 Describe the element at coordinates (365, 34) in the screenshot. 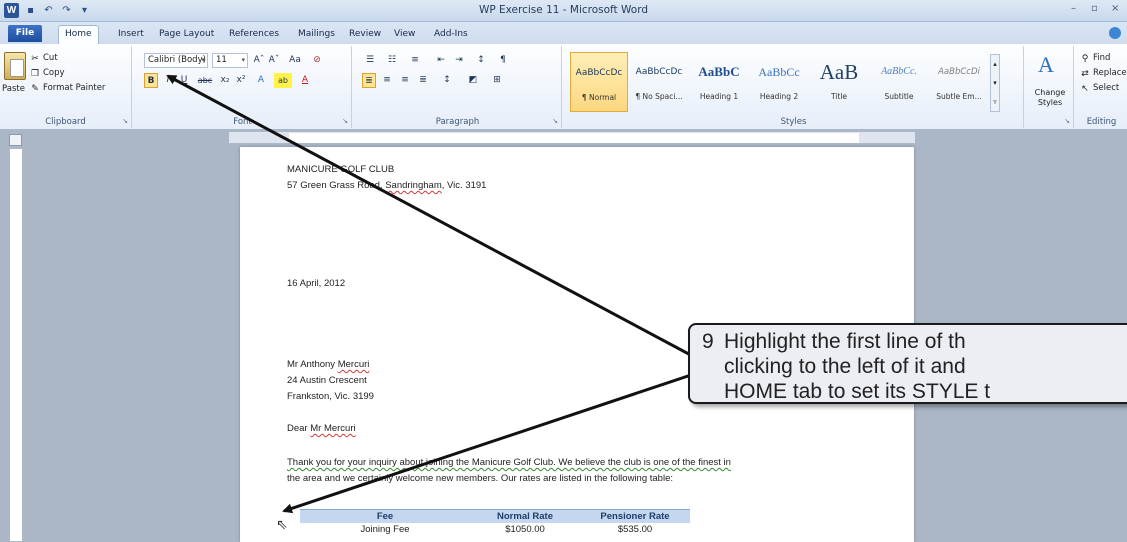

I see `tab-review: Review` at that location.